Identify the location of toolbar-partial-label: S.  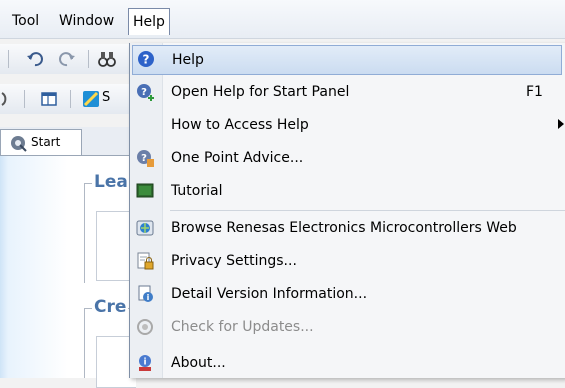
(106, 97).